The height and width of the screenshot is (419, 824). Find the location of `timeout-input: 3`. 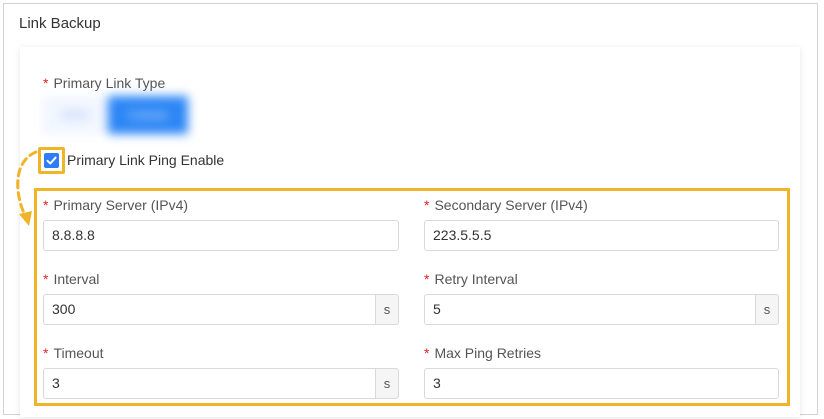

timeout-input: 3 is located at coordinates (209, 383).